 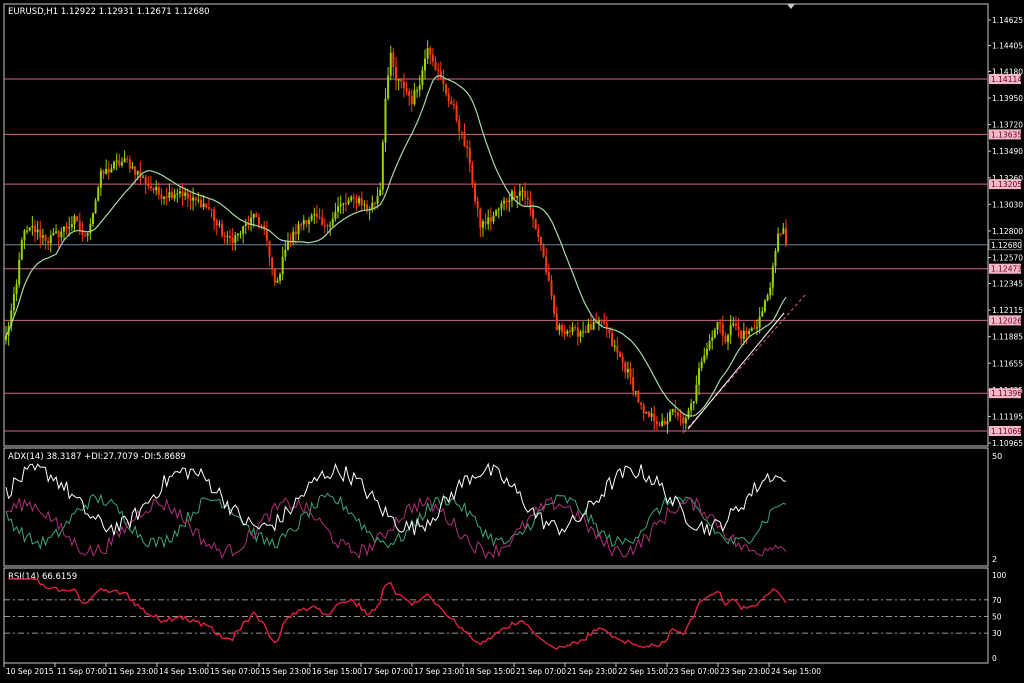 I want to click on price-tick-label: 1.11885, so click(x=1007, y=337).